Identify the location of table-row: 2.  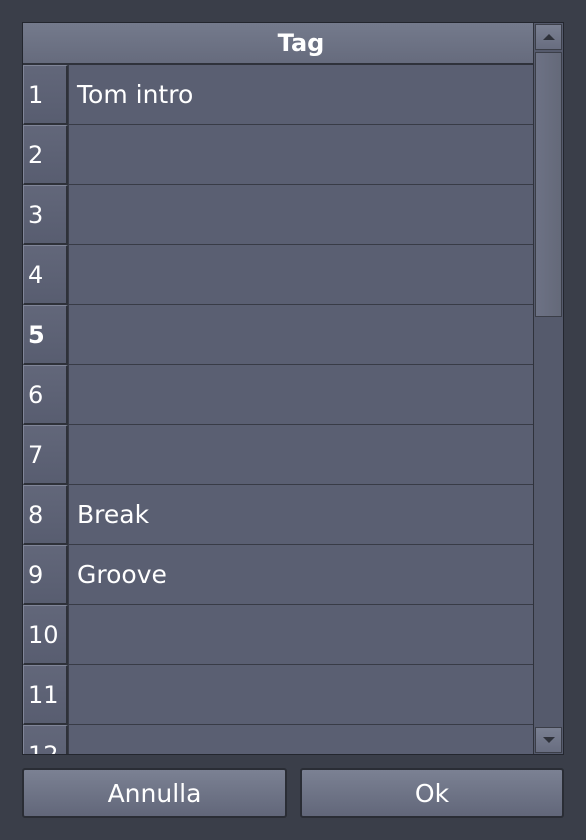
(278, 155).